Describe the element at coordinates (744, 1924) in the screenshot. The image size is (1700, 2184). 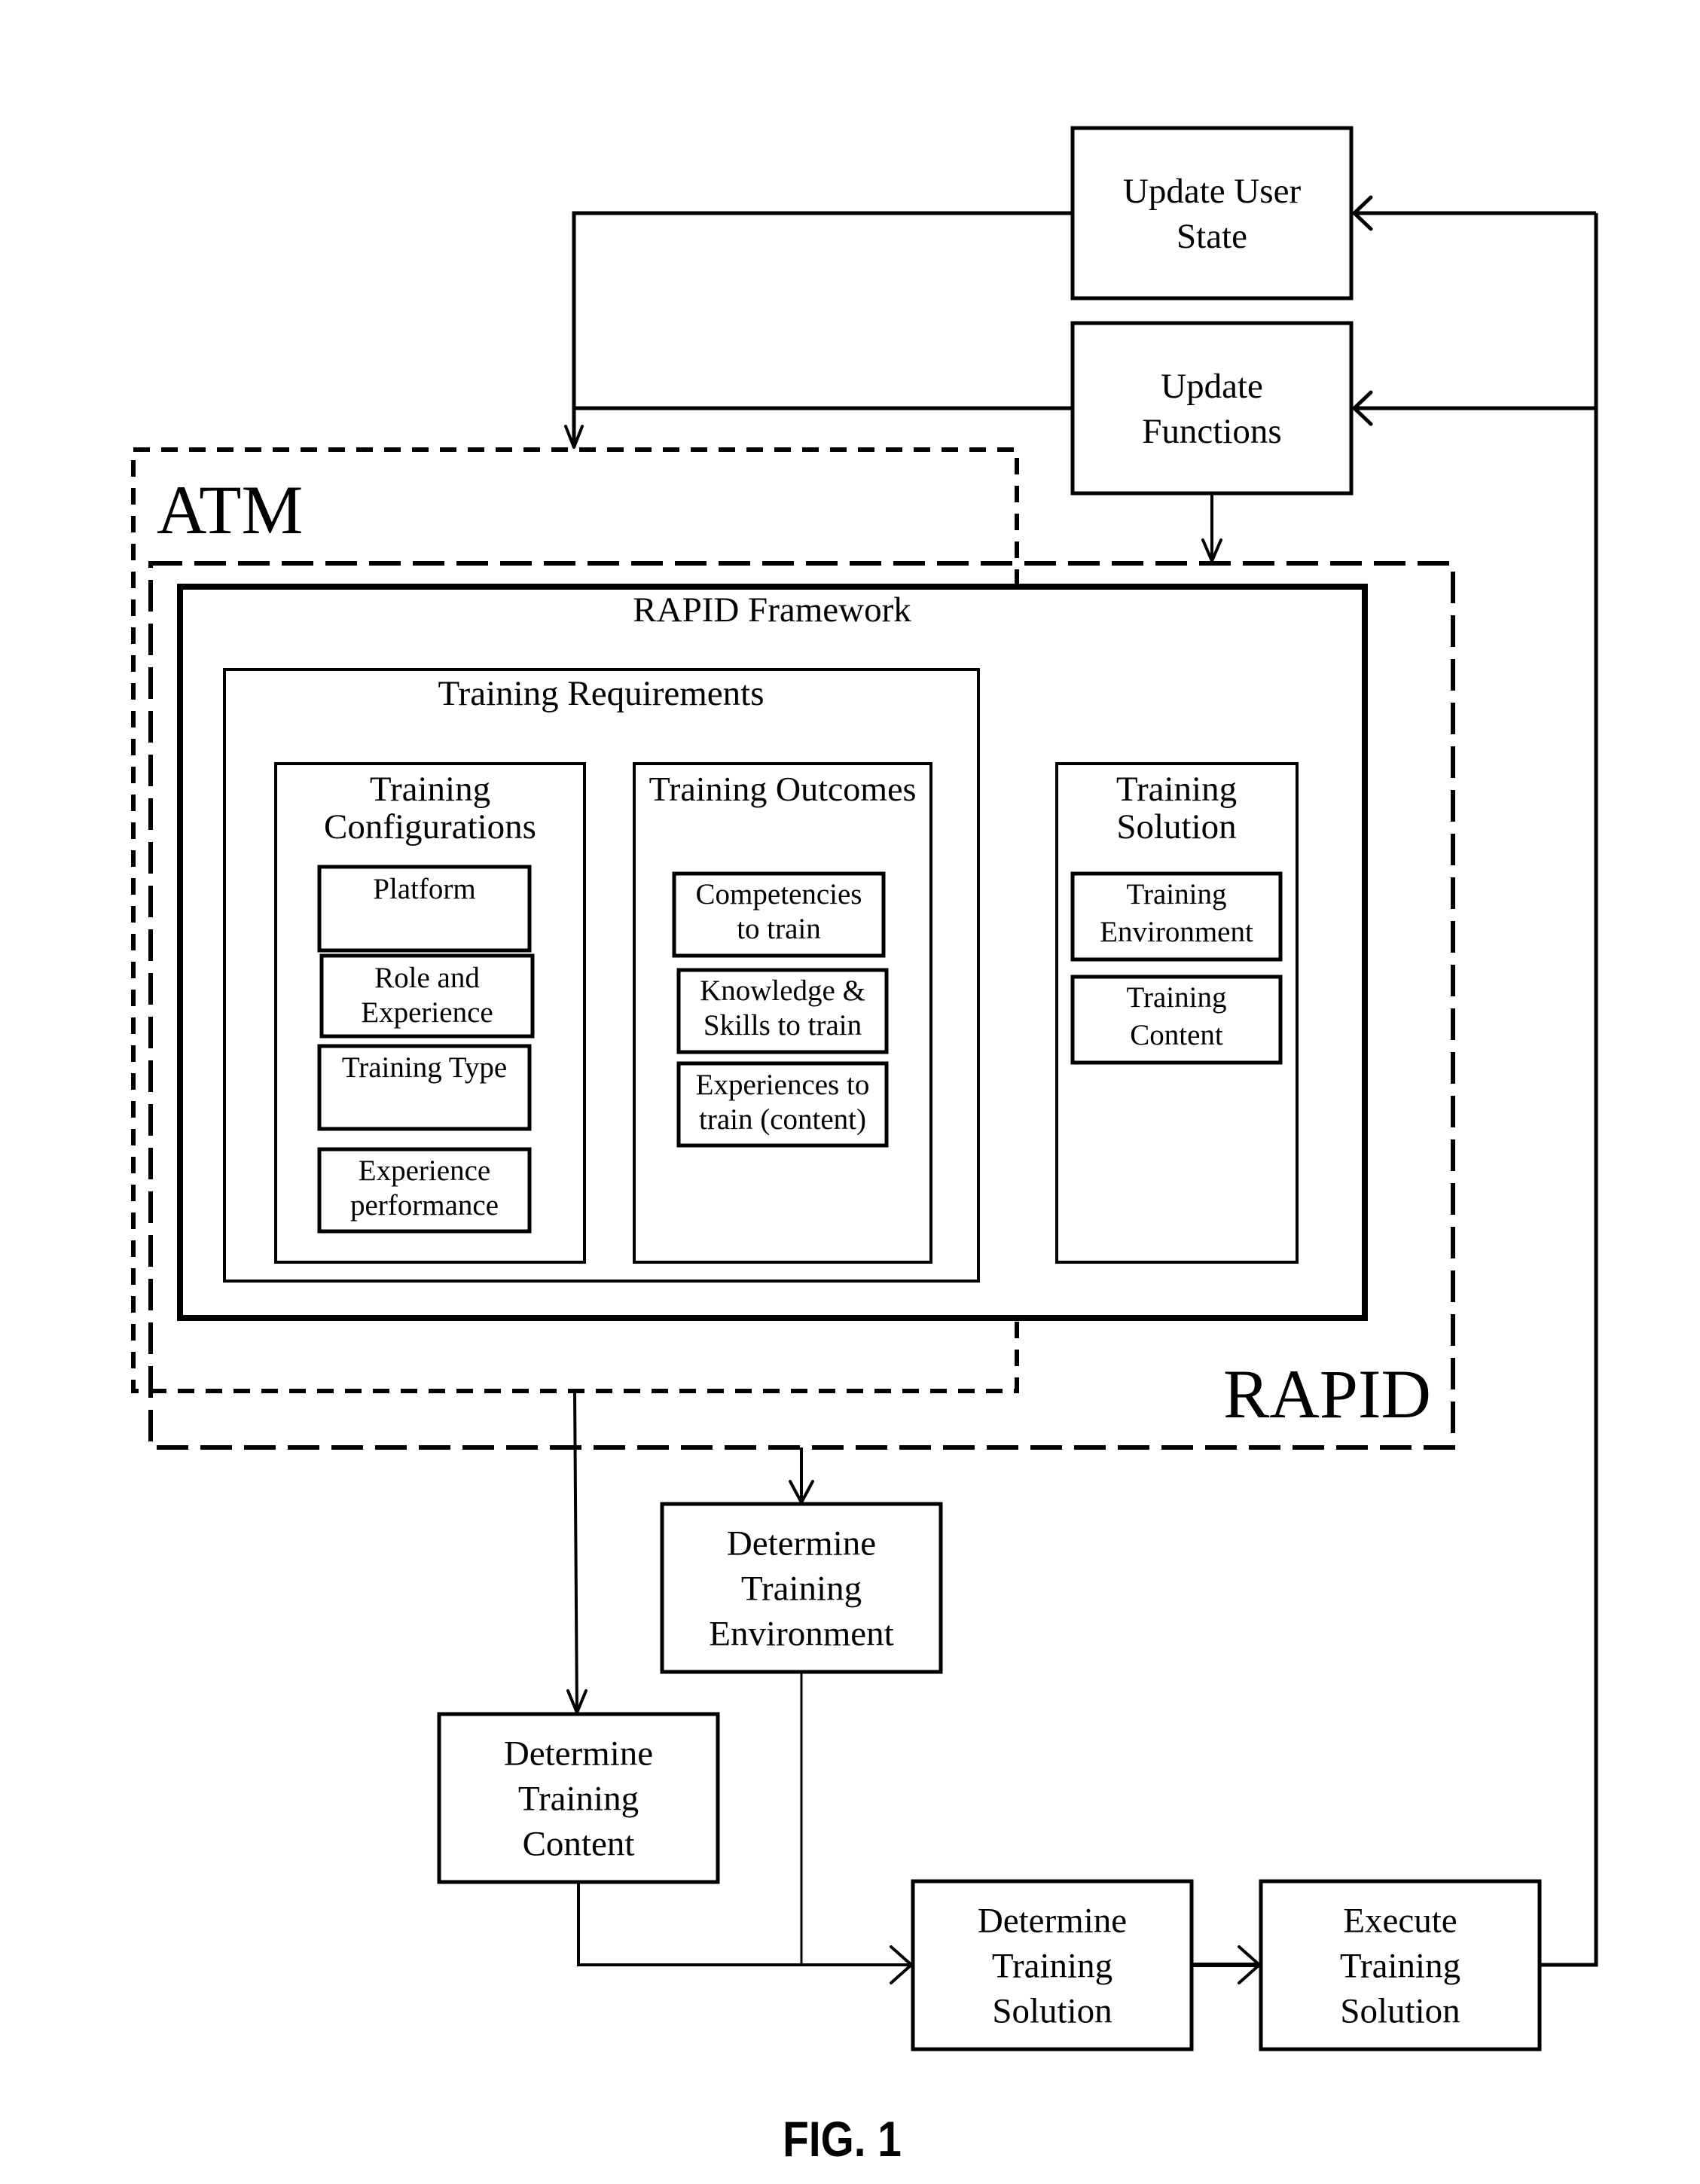
I see `connector-determine-content-to-solution` at that location.